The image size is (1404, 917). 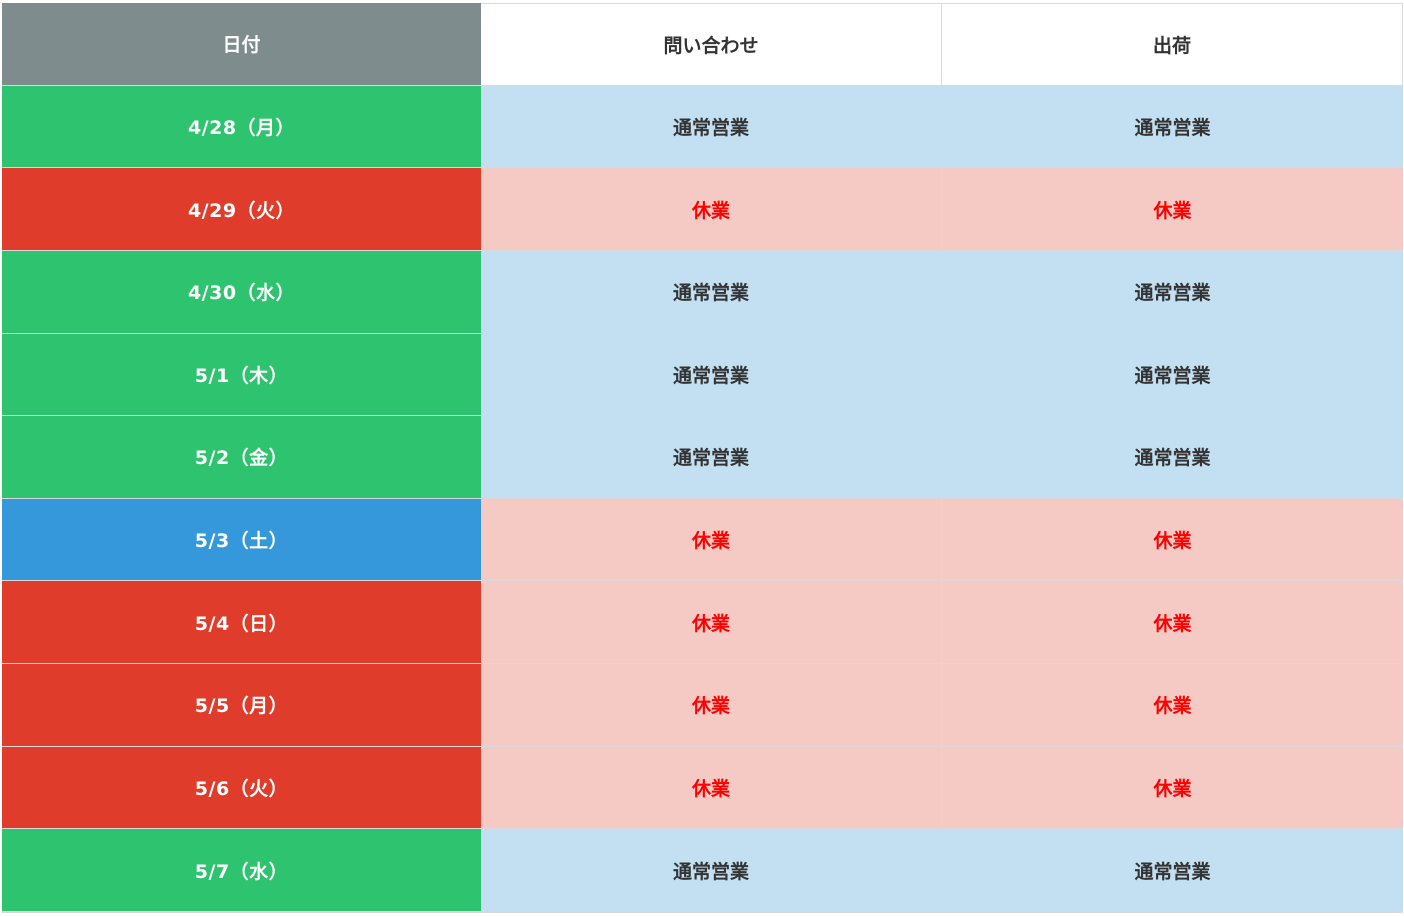 What do you see at coordinates (241, 44) in the screenshot?
I see `header-date: 日付` at bounding box center [241, 44].